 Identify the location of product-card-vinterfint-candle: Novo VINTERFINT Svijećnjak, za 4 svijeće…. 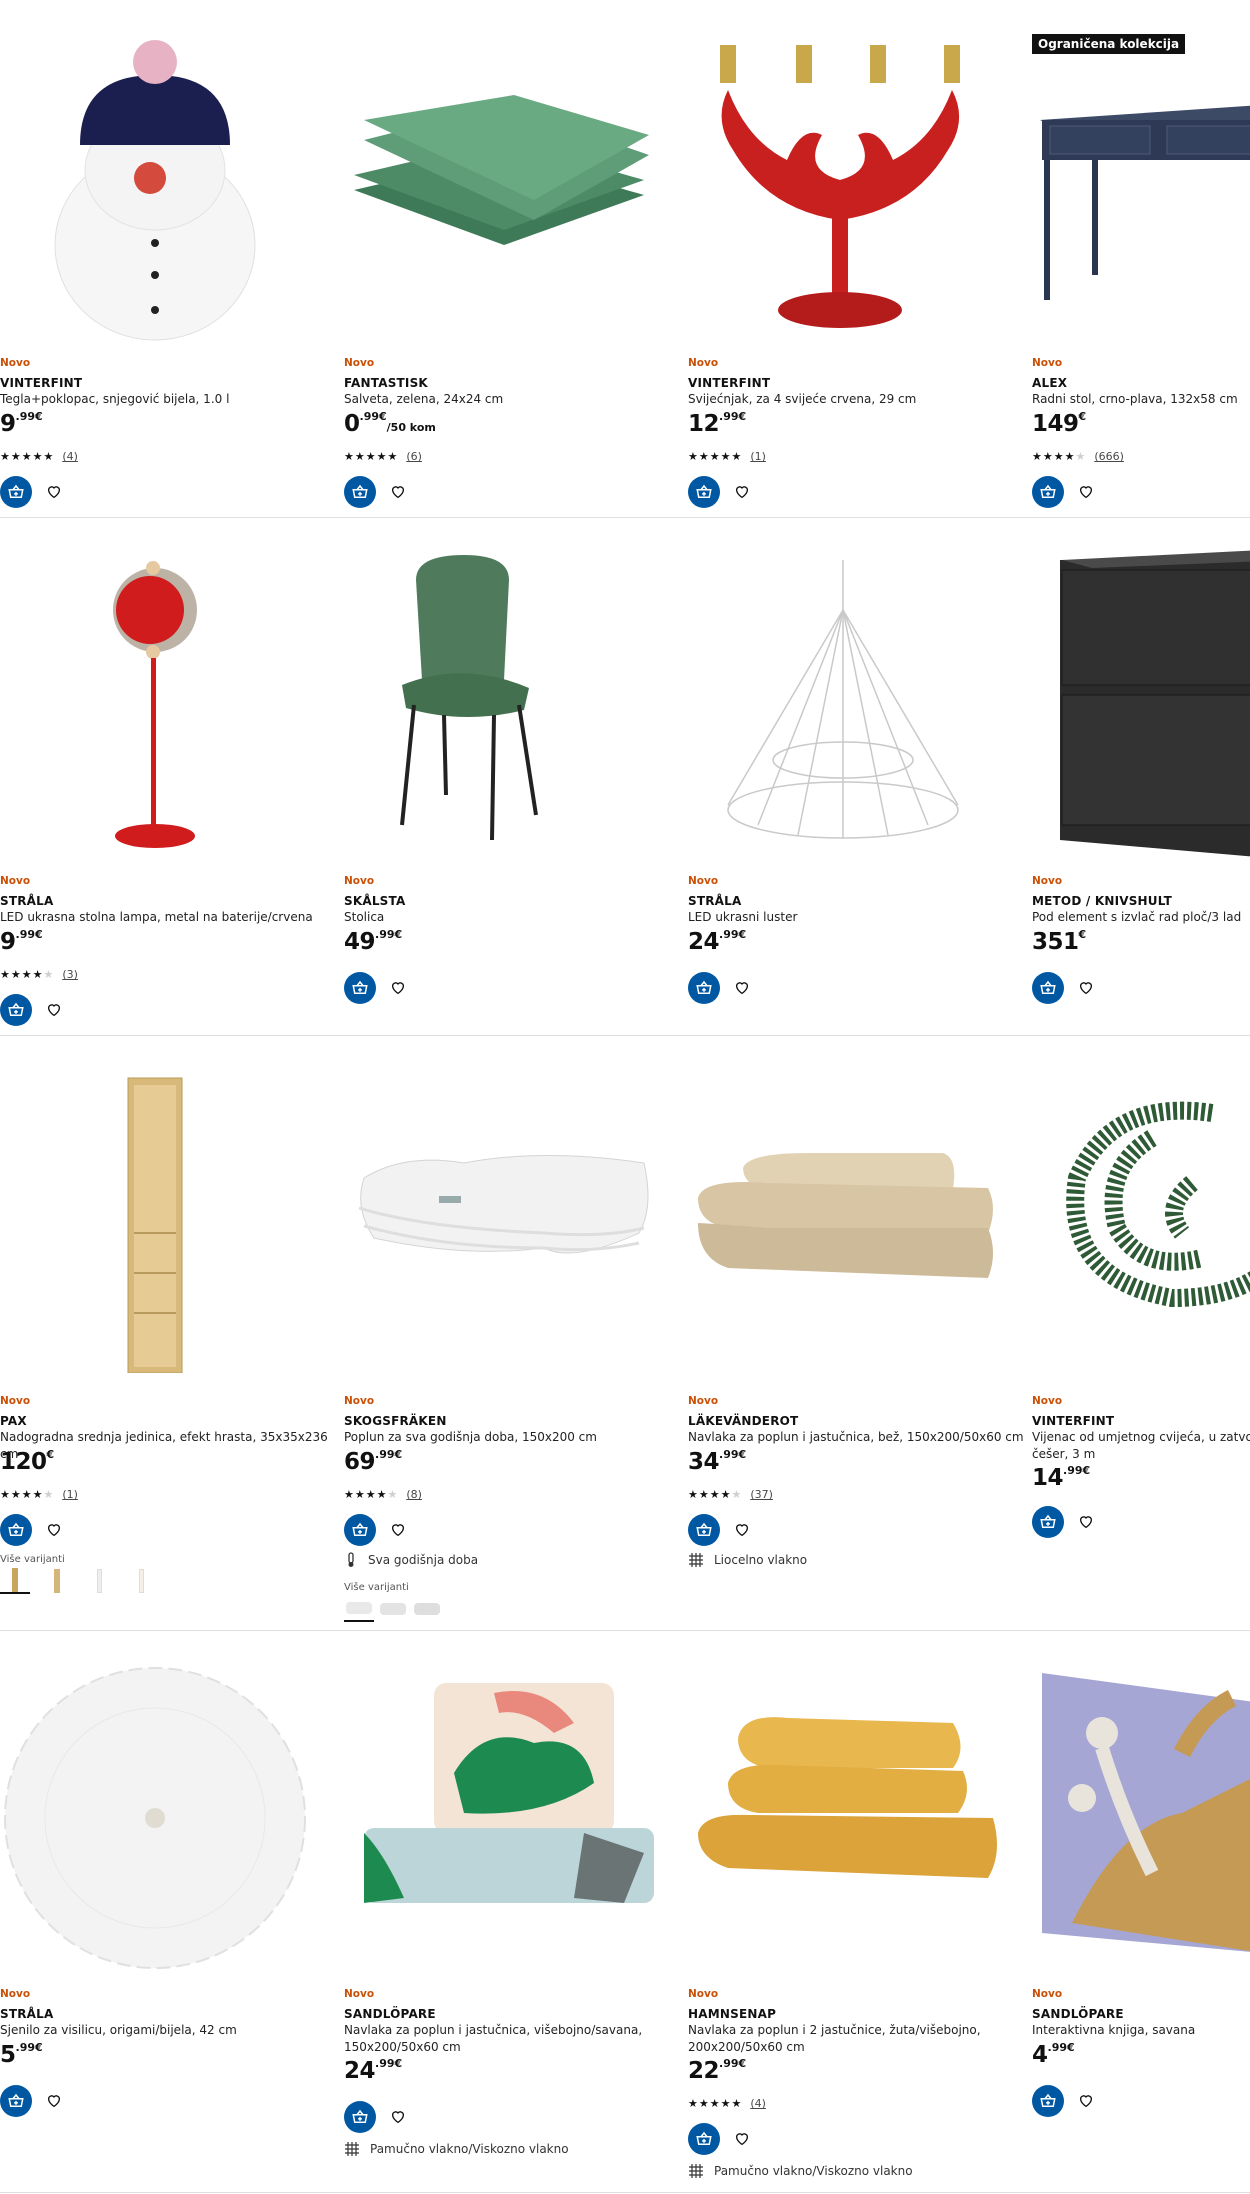
(860, 260).